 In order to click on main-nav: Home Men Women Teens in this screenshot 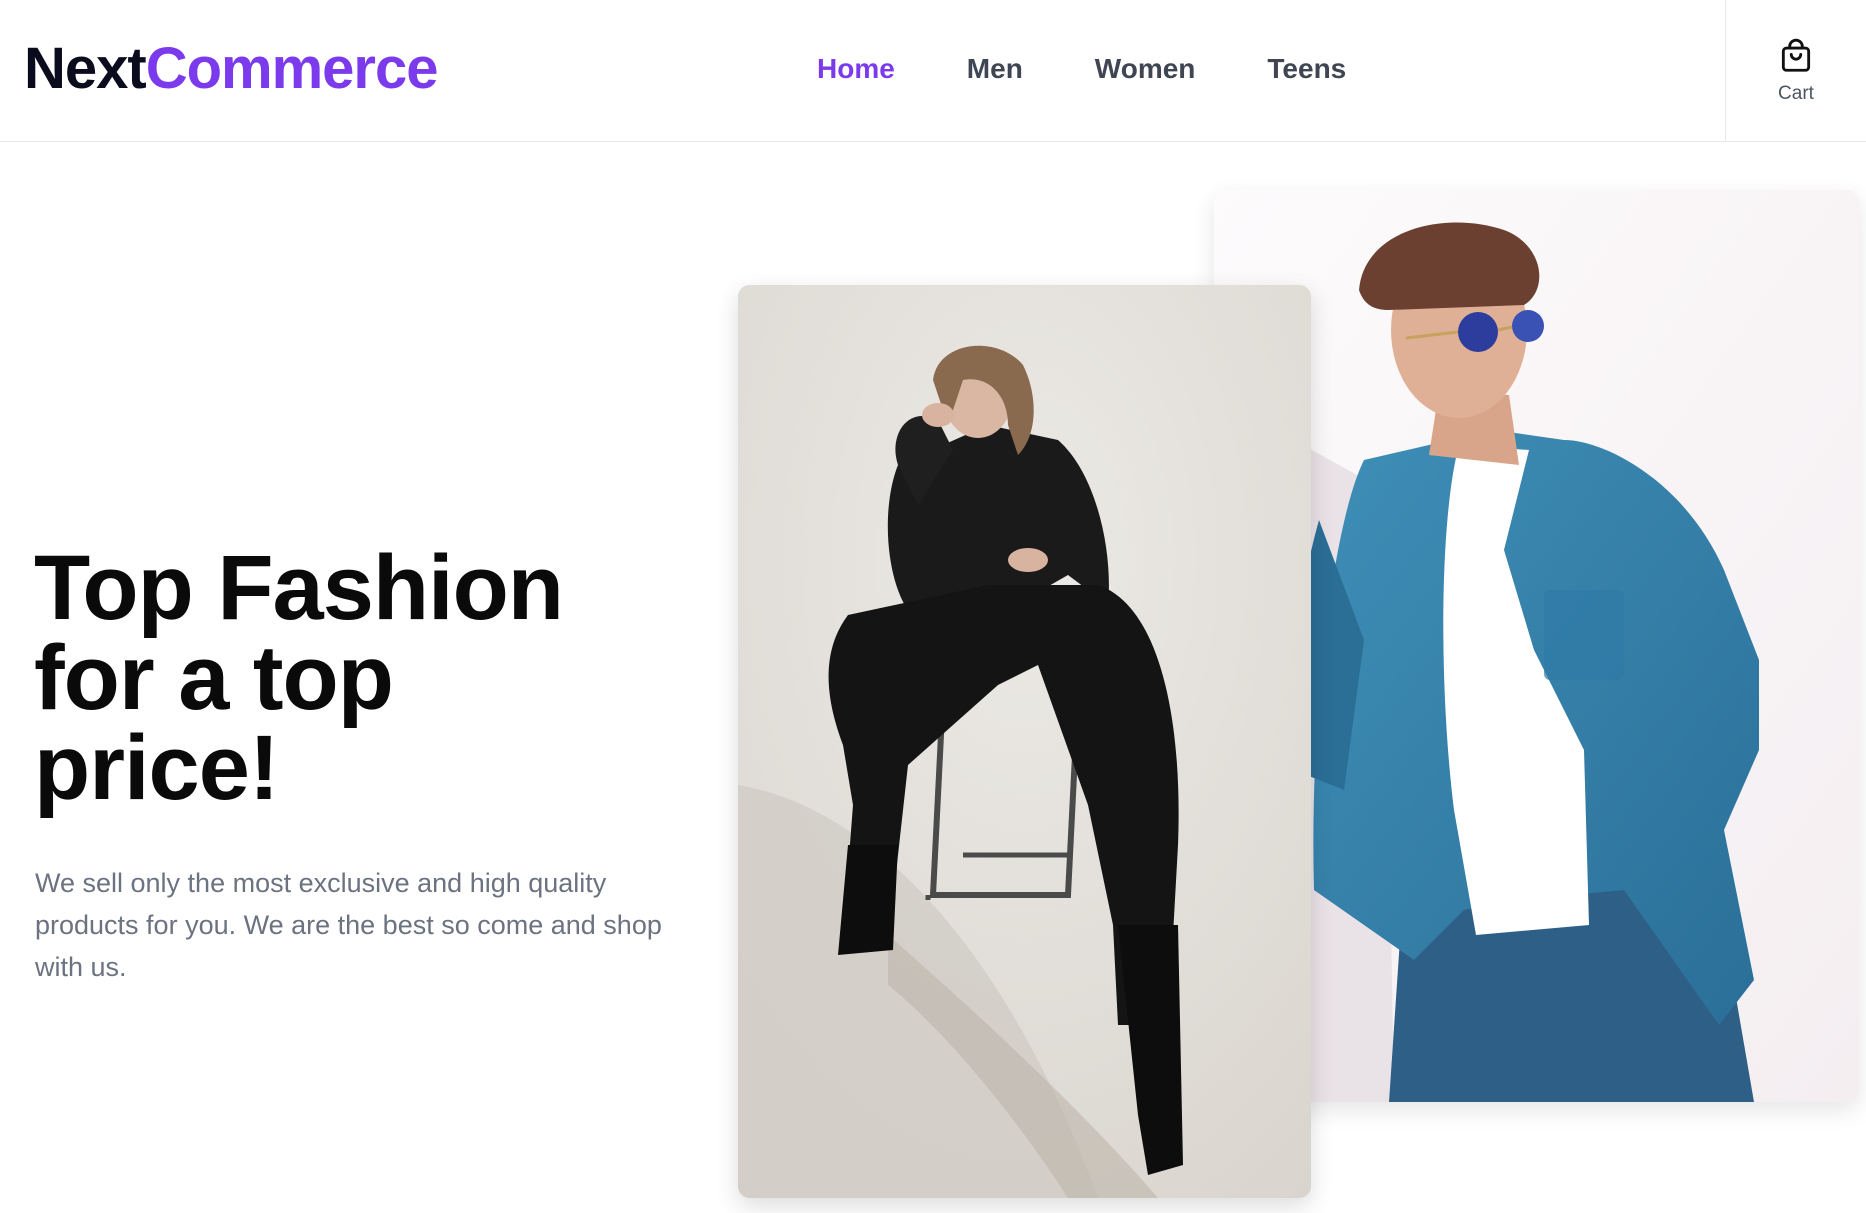, I will do `click(1117, 69)`.